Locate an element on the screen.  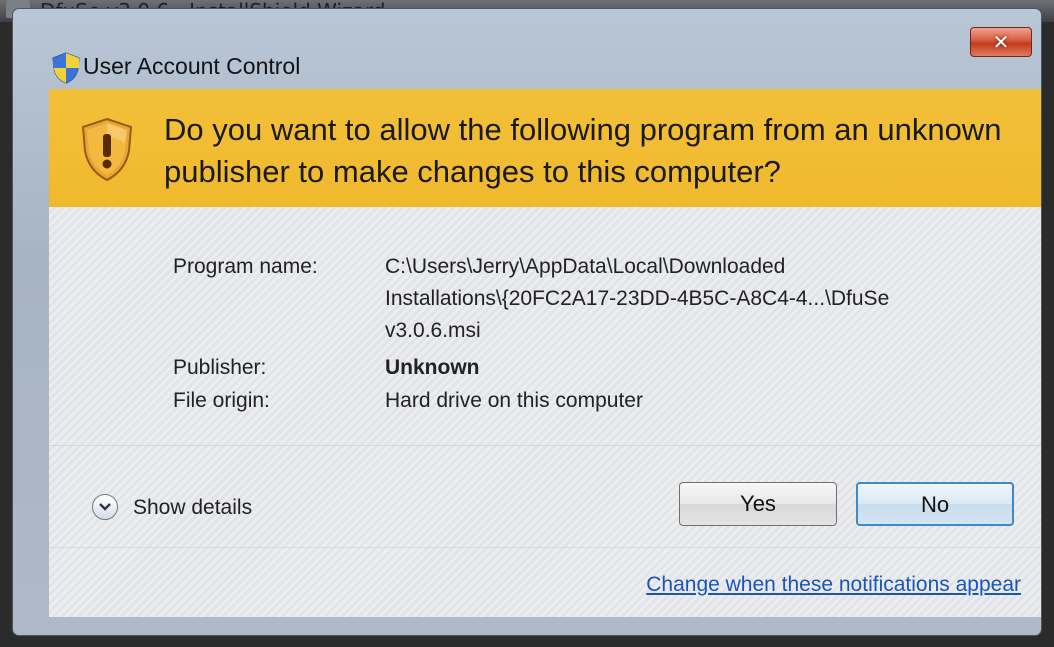
file-origin-label: File origin: is located at coordinates (221, 400).